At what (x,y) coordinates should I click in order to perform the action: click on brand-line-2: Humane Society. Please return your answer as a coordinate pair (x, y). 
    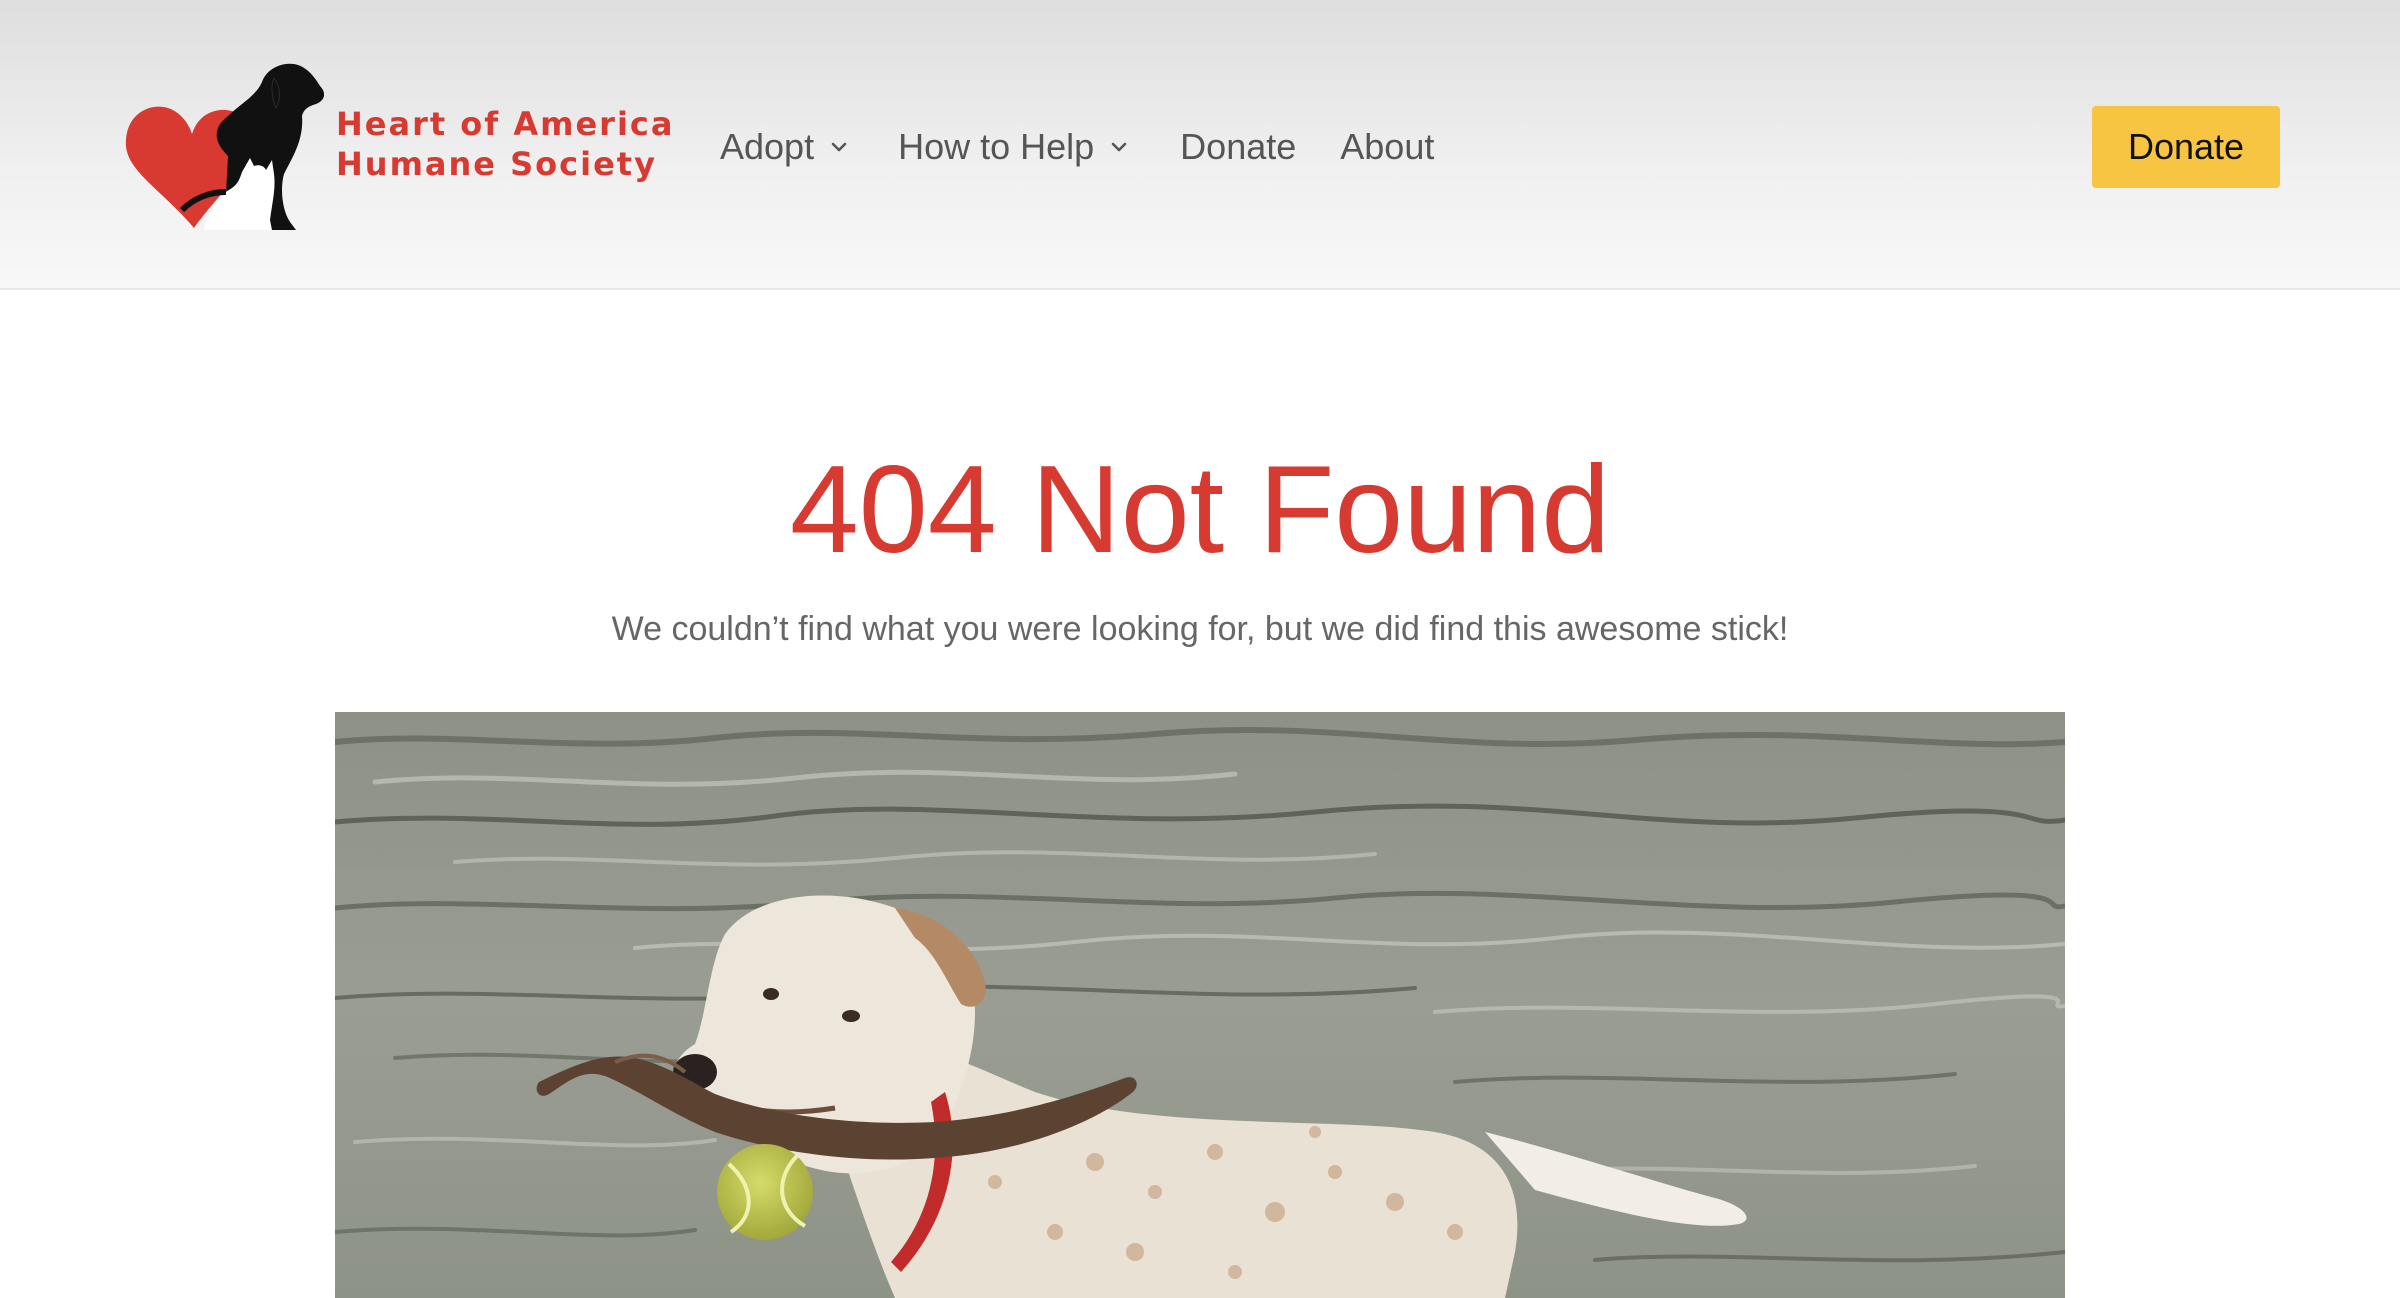
    Looking at the image, I should click on (496, 164).